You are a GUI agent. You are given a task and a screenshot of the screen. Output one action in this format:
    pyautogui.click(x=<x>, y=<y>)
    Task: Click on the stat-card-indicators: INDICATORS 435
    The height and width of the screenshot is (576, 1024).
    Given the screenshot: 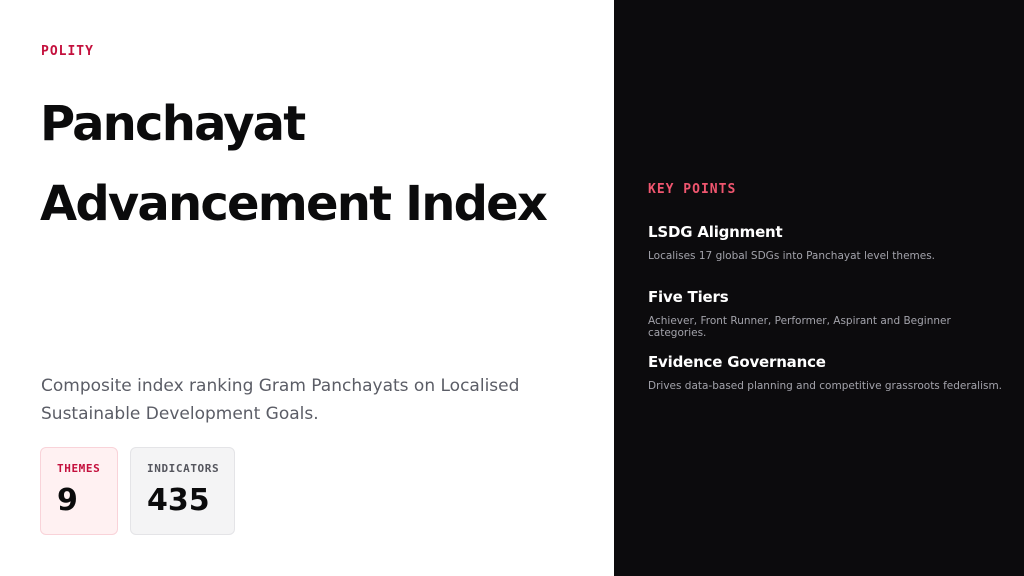 What is the action you would take?
    pyautogui.click(x=182, y=491)
    